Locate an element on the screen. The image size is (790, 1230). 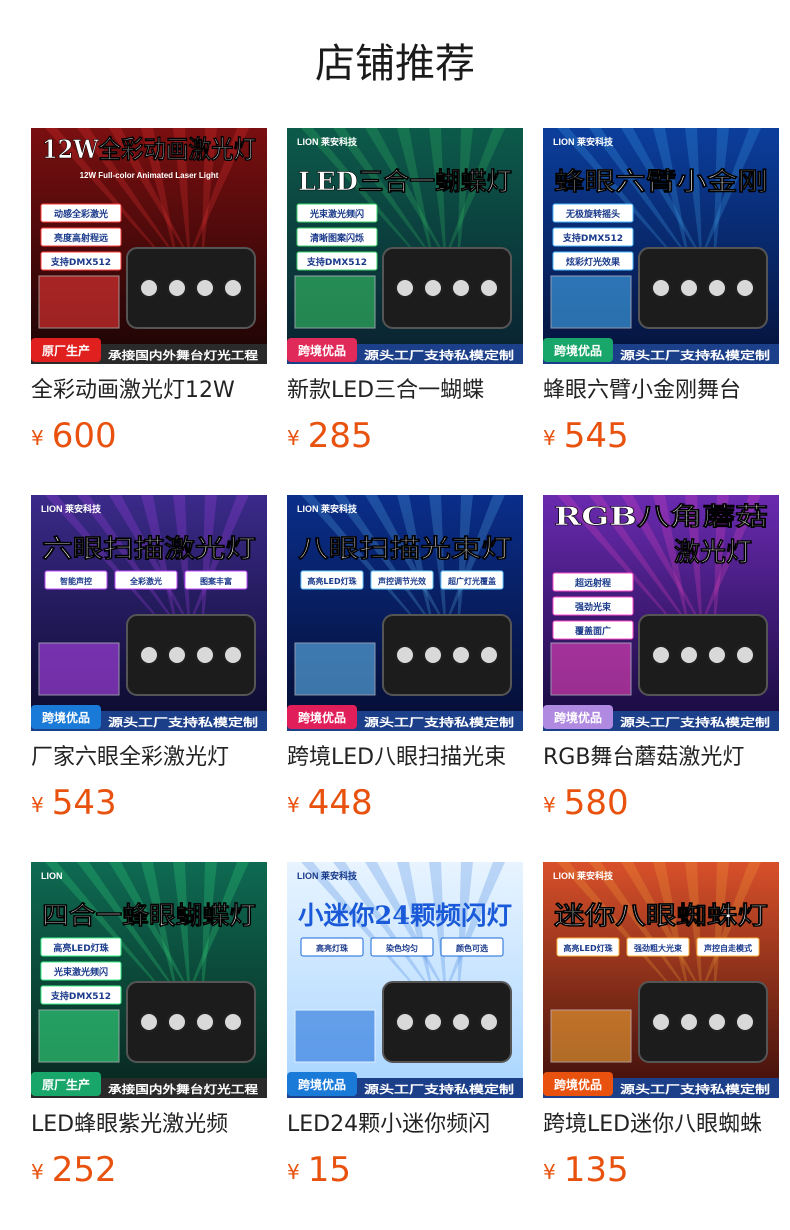
feature-tag: 颜色可选 is located at coordinates (472, 948).